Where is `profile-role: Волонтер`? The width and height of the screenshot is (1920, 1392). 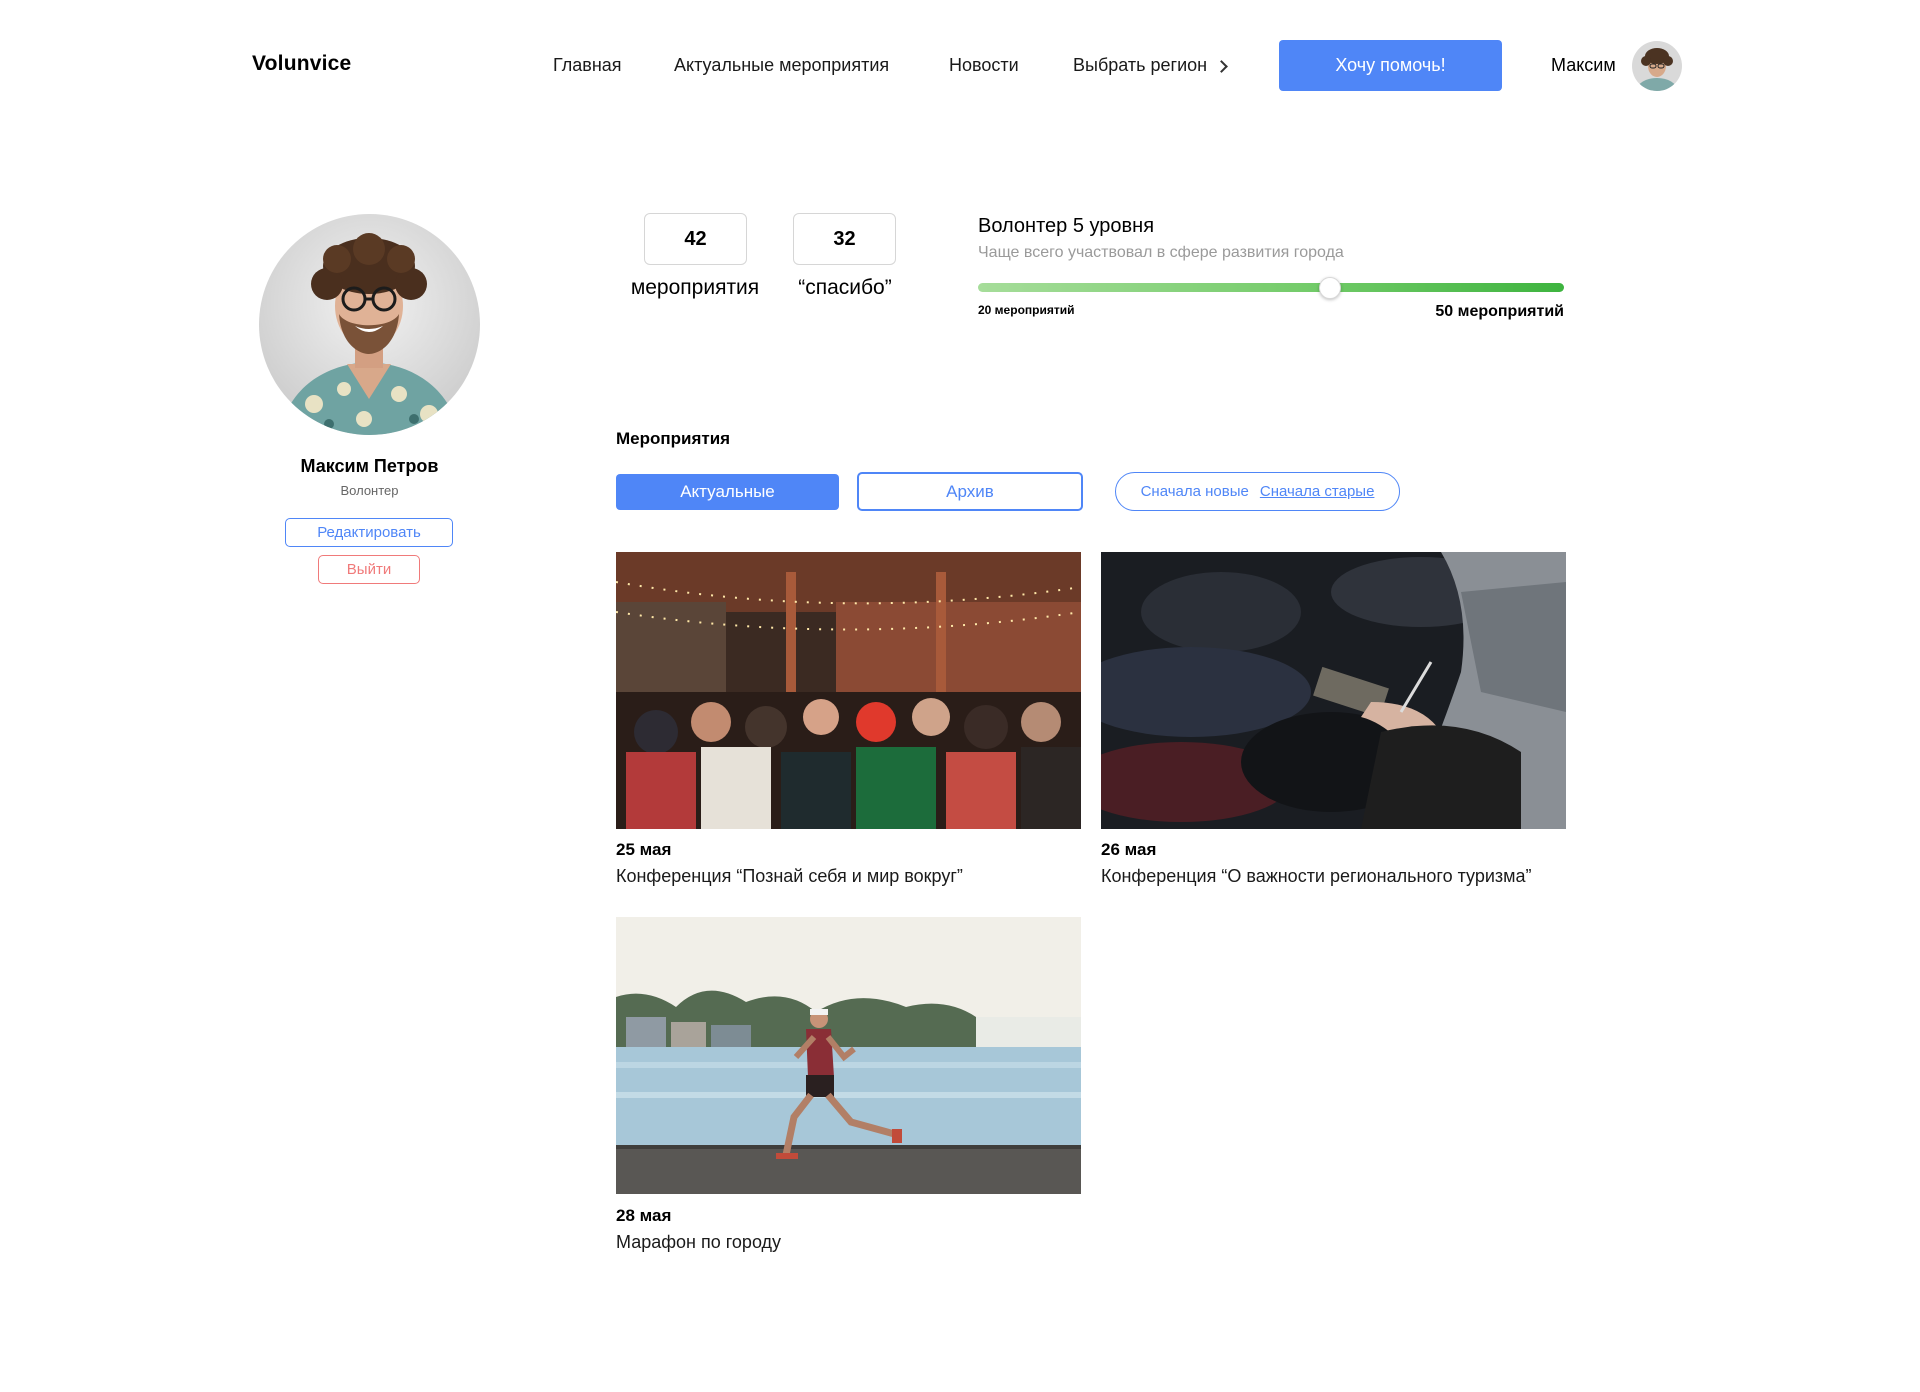
profile-role: Волонтер is located at coordinates (369, 490).